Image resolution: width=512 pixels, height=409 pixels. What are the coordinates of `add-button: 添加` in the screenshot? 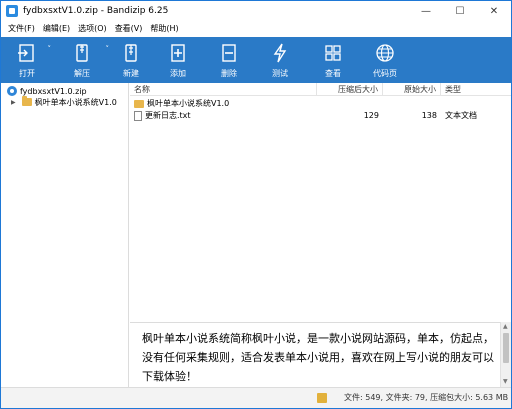 It's located at (178, 60).